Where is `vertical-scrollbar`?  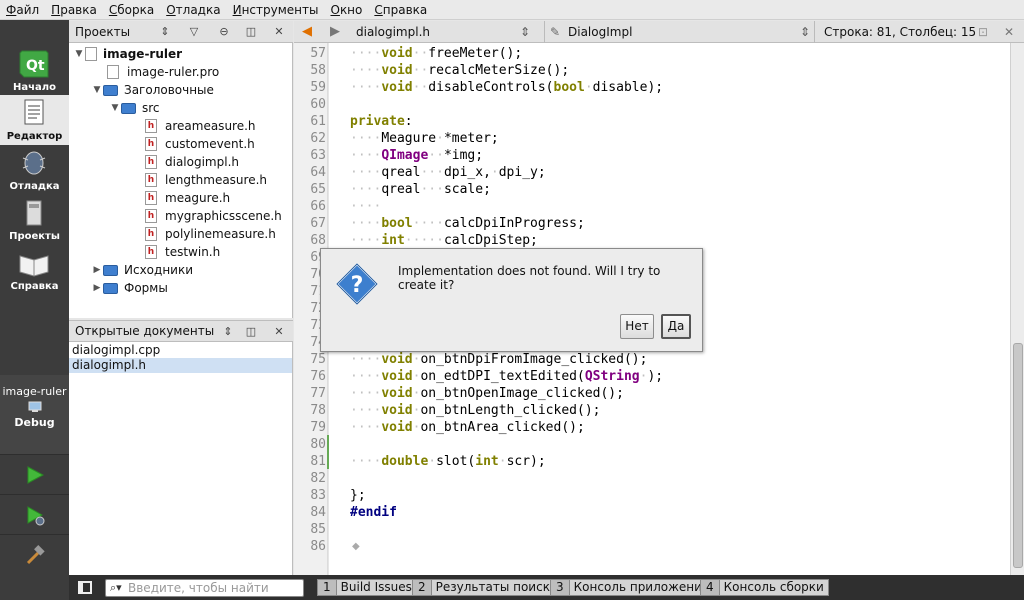
vertical-scrollbar is located at coordinates (1017, 309).